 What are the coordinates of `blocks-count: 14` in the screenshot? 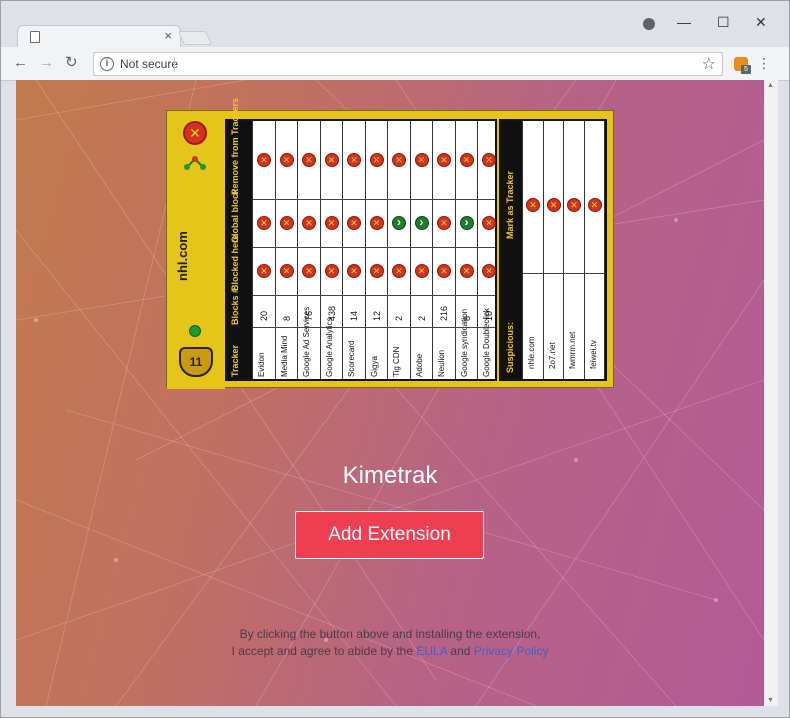 It's located at (354, 315).